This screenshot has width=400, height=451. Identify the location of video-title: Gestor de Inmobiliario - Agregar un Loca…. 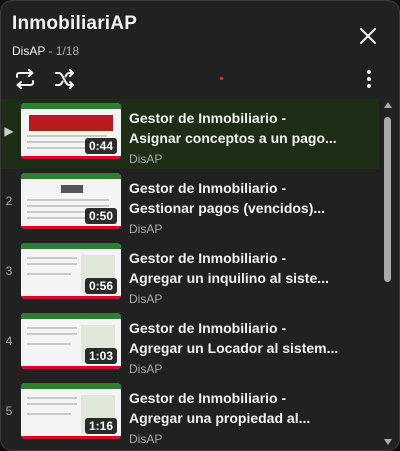
(251, 338).